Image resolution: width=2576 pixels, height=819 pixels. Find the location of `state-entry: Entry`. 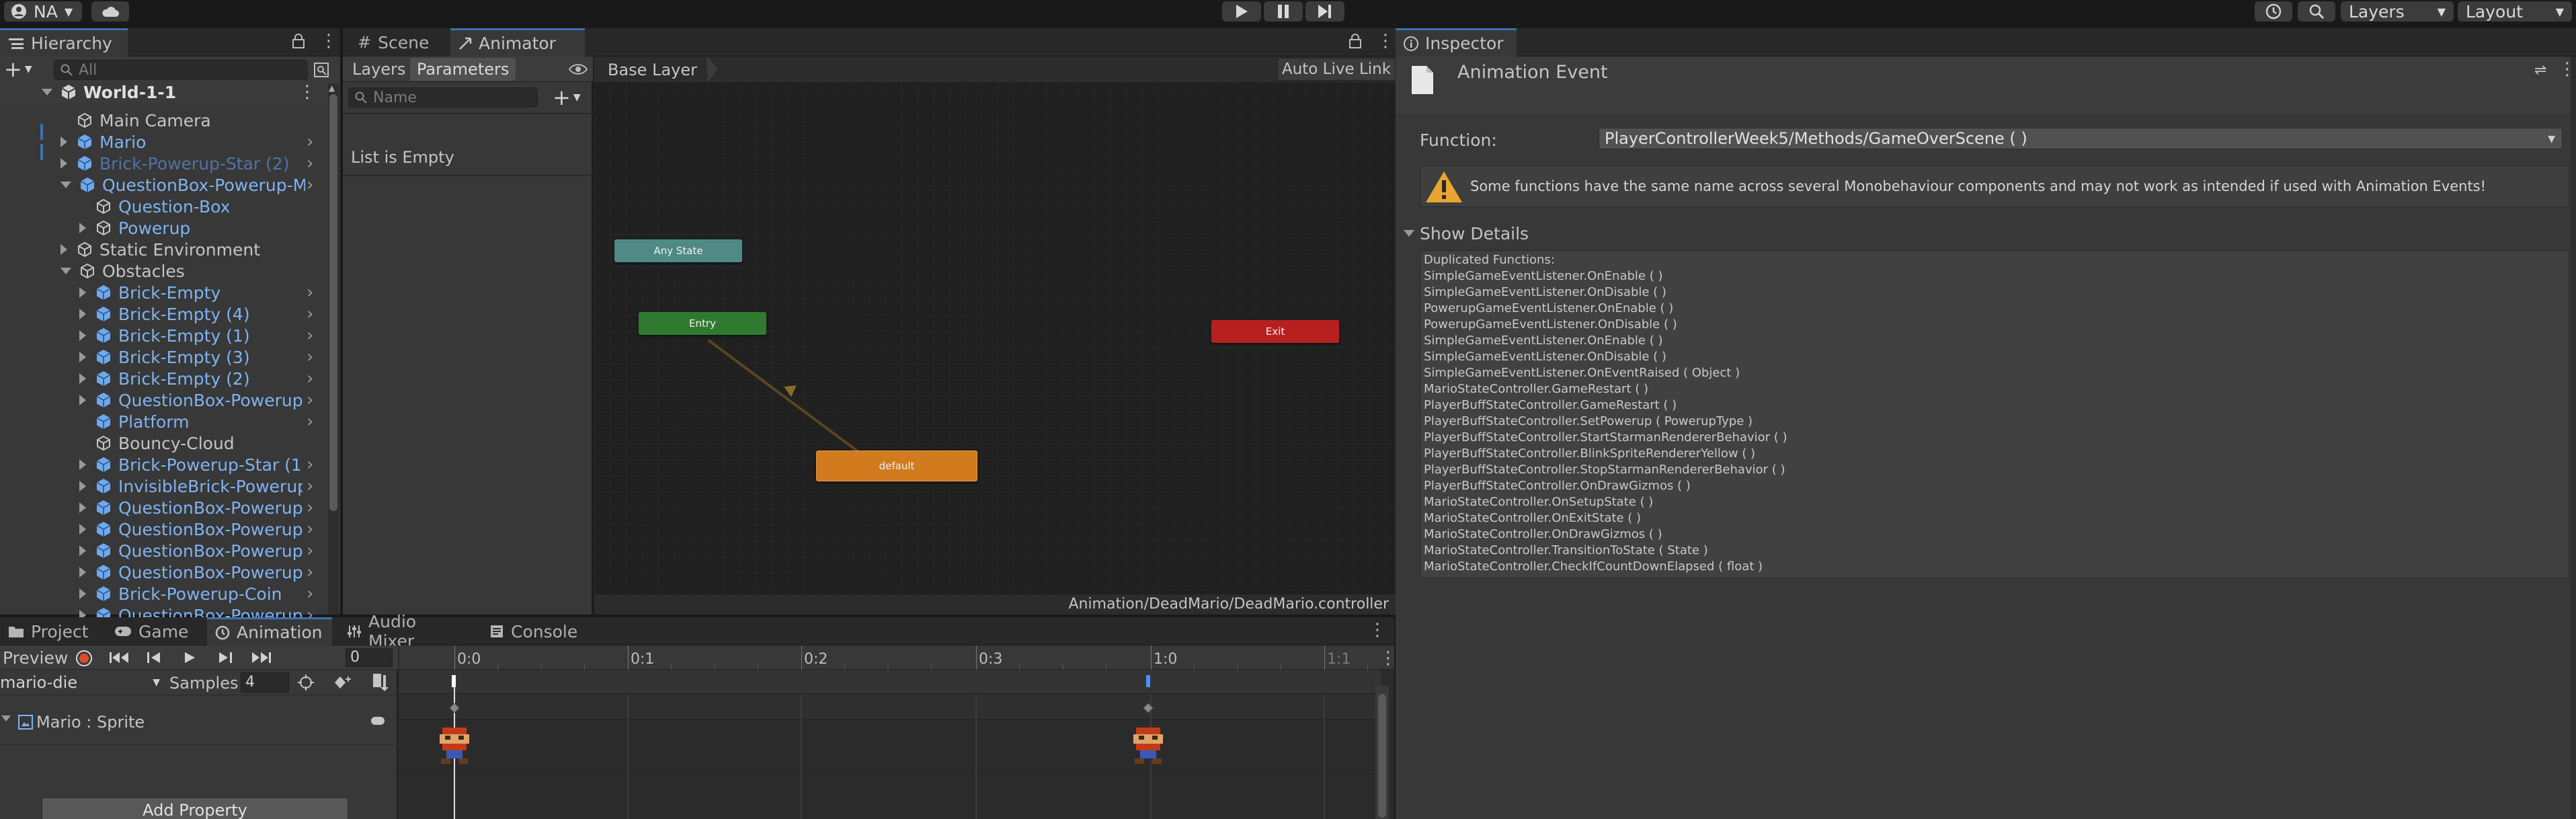

state-entry: Entry is located at coordinates (702, 324).